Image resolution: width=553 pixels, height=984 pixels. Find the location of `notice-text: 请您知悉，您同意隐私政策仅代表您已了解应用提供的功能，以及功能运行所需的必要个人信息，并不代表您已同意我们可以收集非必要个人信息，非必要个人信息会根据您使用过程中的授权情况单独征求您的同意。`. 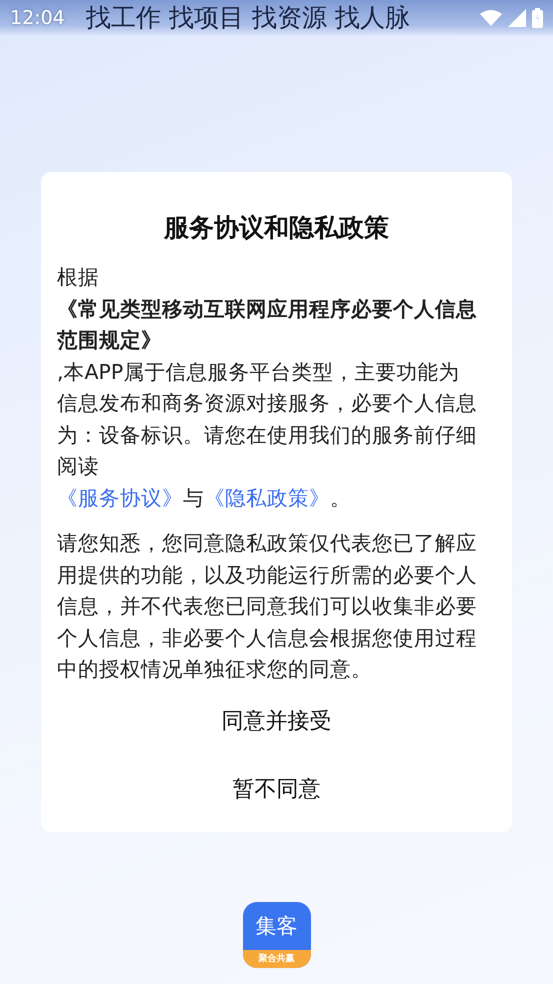

notice-text: 请您知悉，您同意隐私政策仅代表您已了解应用提供的功能，以及功能运行所需的必要个人信息，并不代表您已同意我们可以收集非必要个人信息，非必要个人信息会根据您使用过程中的授权情况单独征求您的同意。 is located at coordinates (267, 606).